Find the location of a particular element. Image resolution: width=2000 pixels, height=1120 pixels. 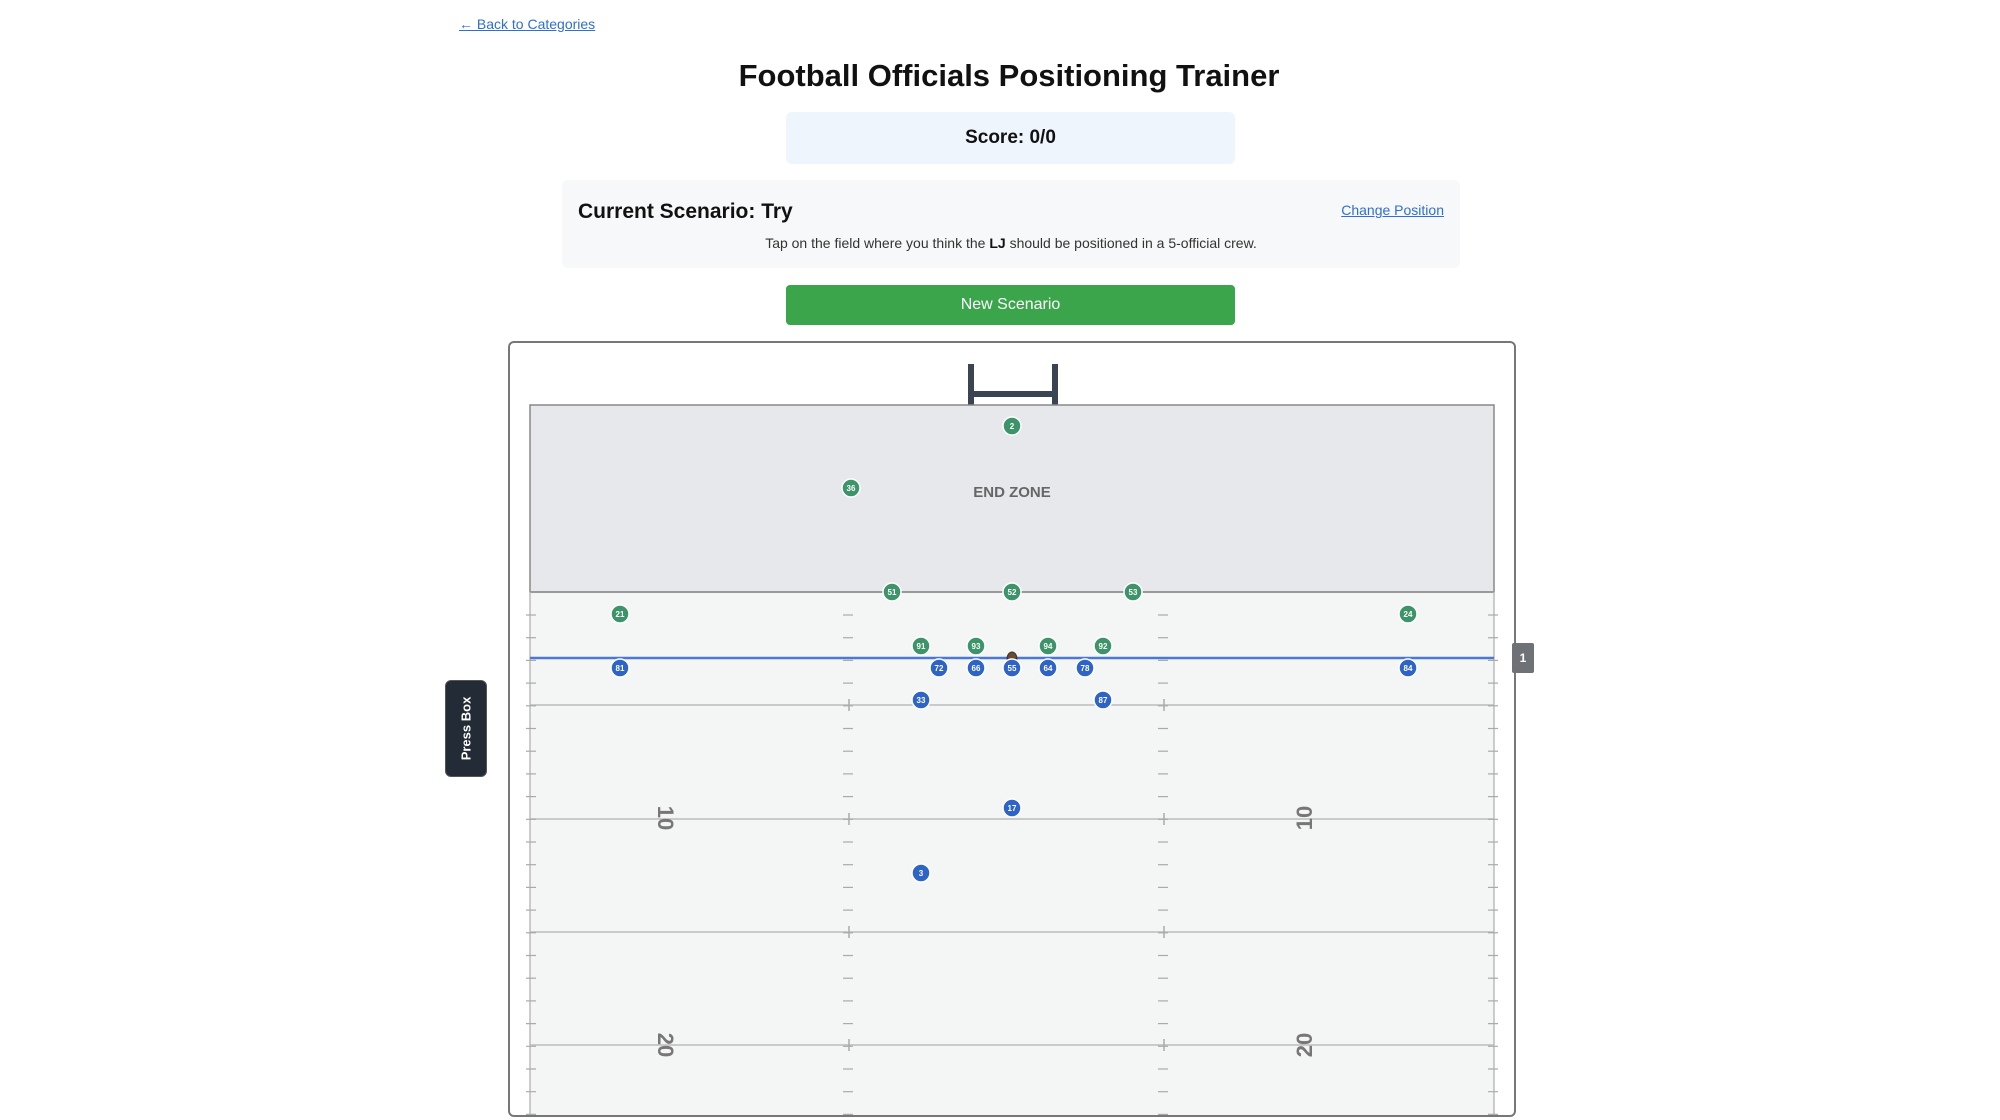

offense-player-number: 66 is located at coordinates (976, 668).